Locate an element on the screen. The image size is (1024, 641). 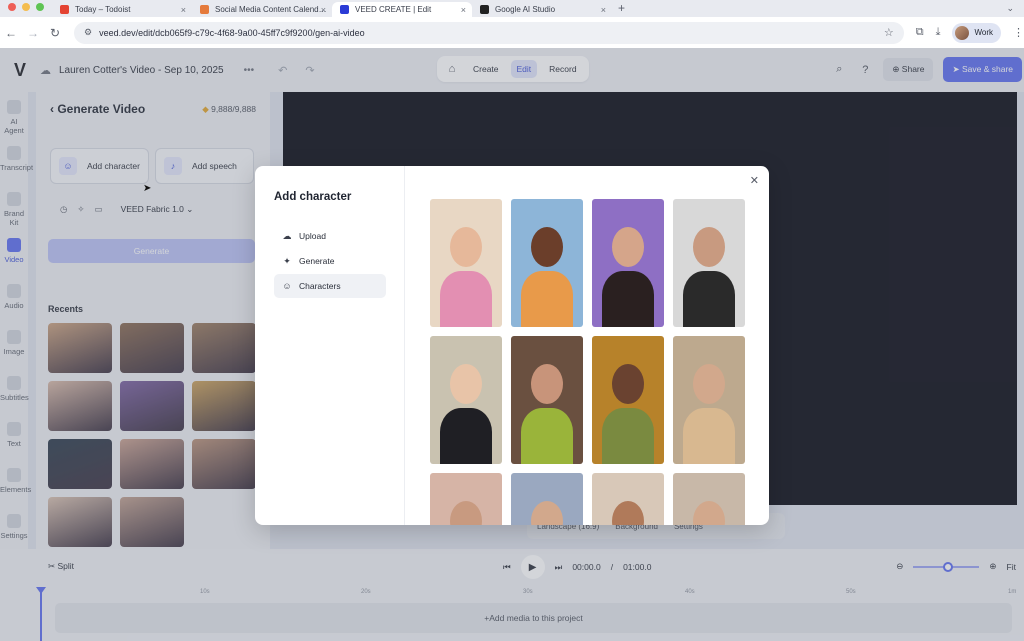
todoist-favicon-icon is located at coordinates (64, 9).